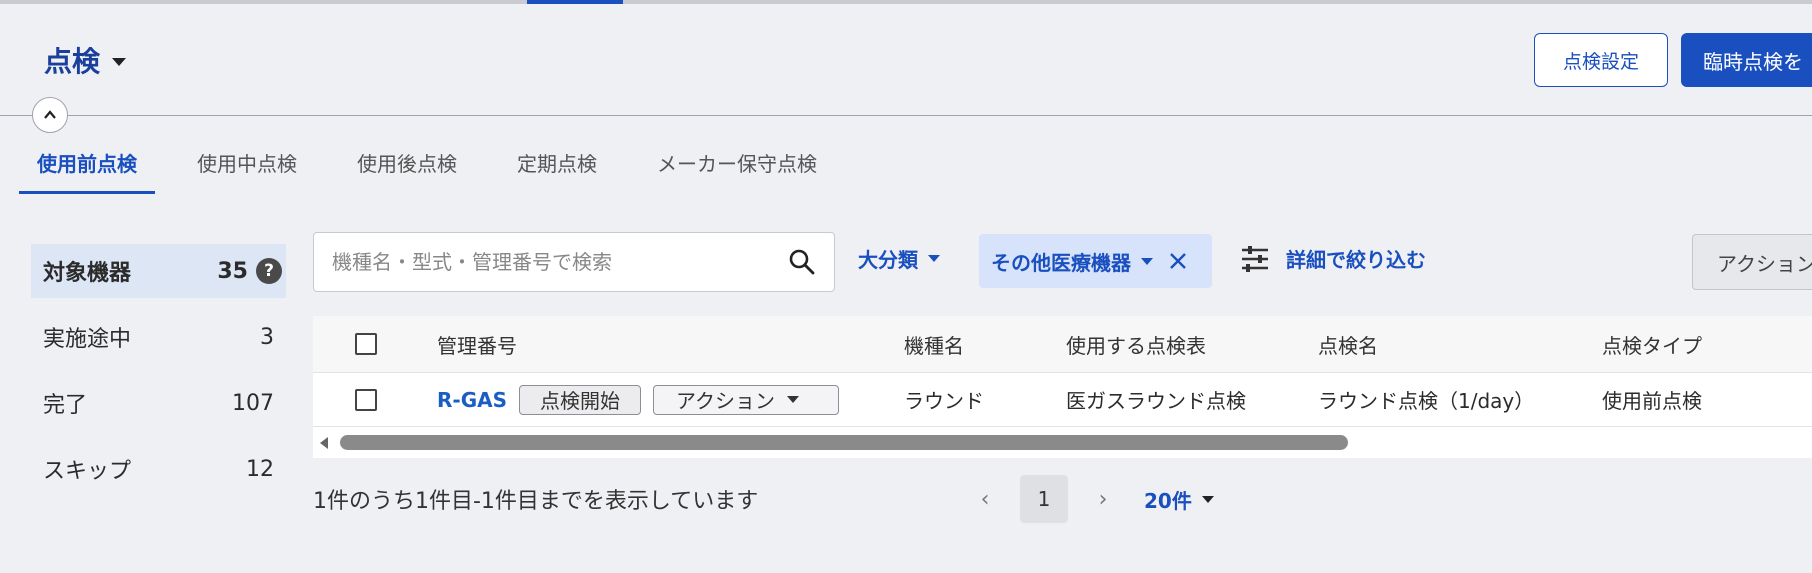  What do you see at coordinates (366, 399) in the screenshot?
I see `row-checkbox` at bounding box center [366, 399].